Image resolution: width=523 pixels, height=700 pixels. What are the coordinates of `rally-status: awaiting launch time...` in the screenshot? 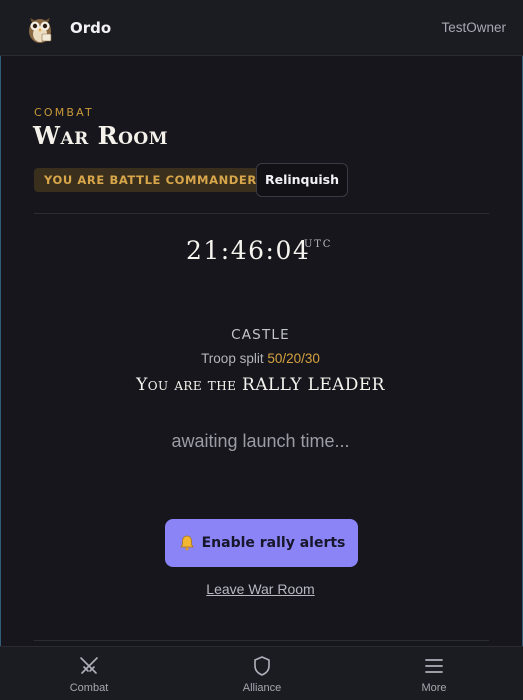 It's located at (260, 441).